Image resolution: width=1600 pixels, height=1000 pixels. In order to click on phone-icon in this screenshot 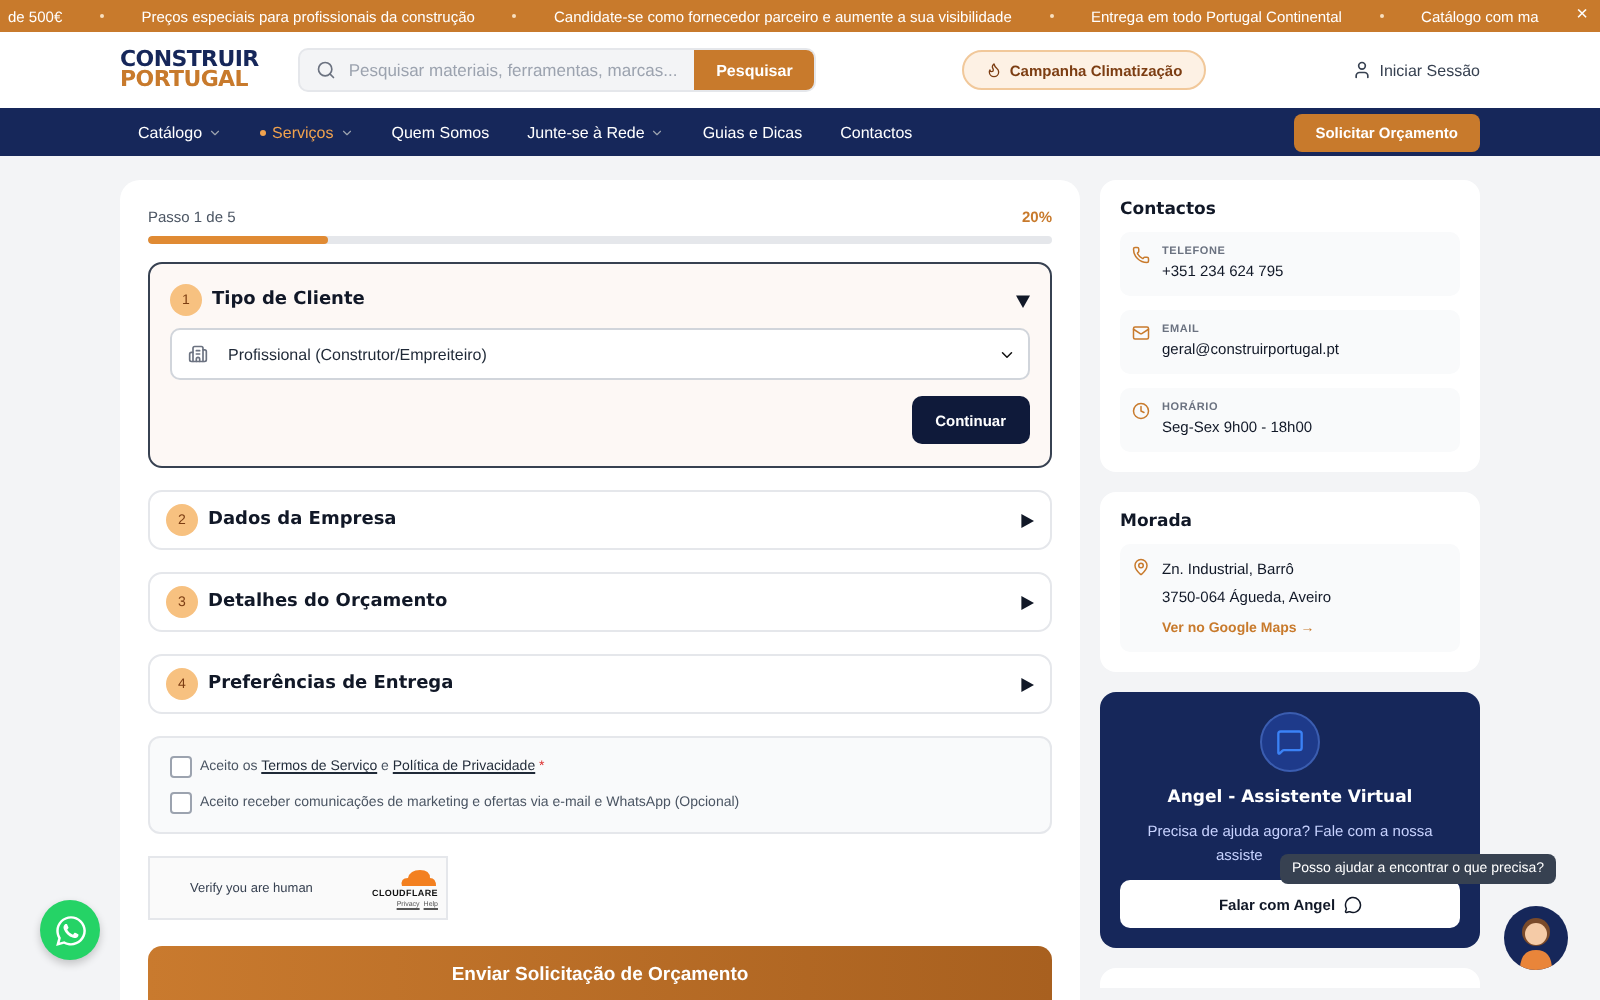, I will do `click(1141, 255)`.